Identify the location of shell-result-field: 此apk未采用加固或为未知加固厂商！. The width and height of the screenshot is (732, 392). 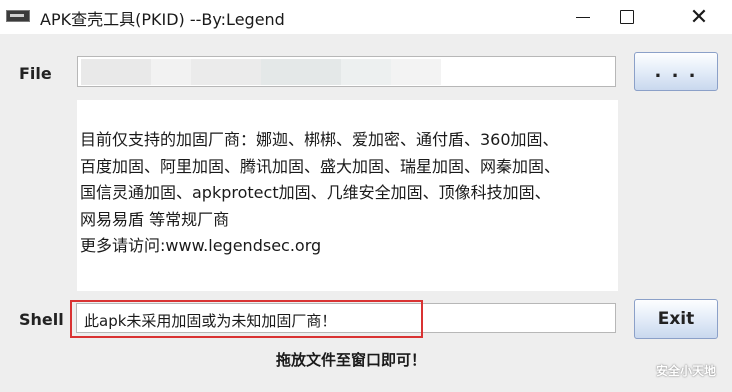
(346, 318).